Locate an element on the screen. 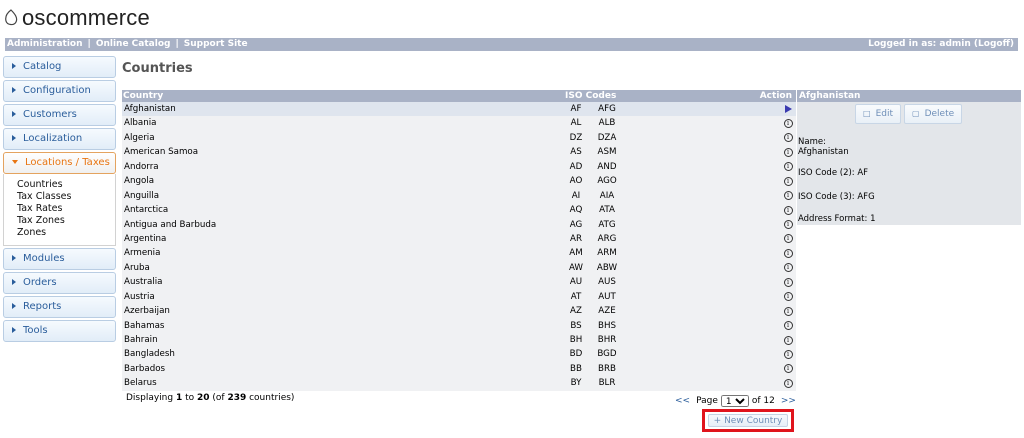 This screenshot has width=1024, height=438. table-row: Anguilla AI AIA i is located at coordinates (459, 196).